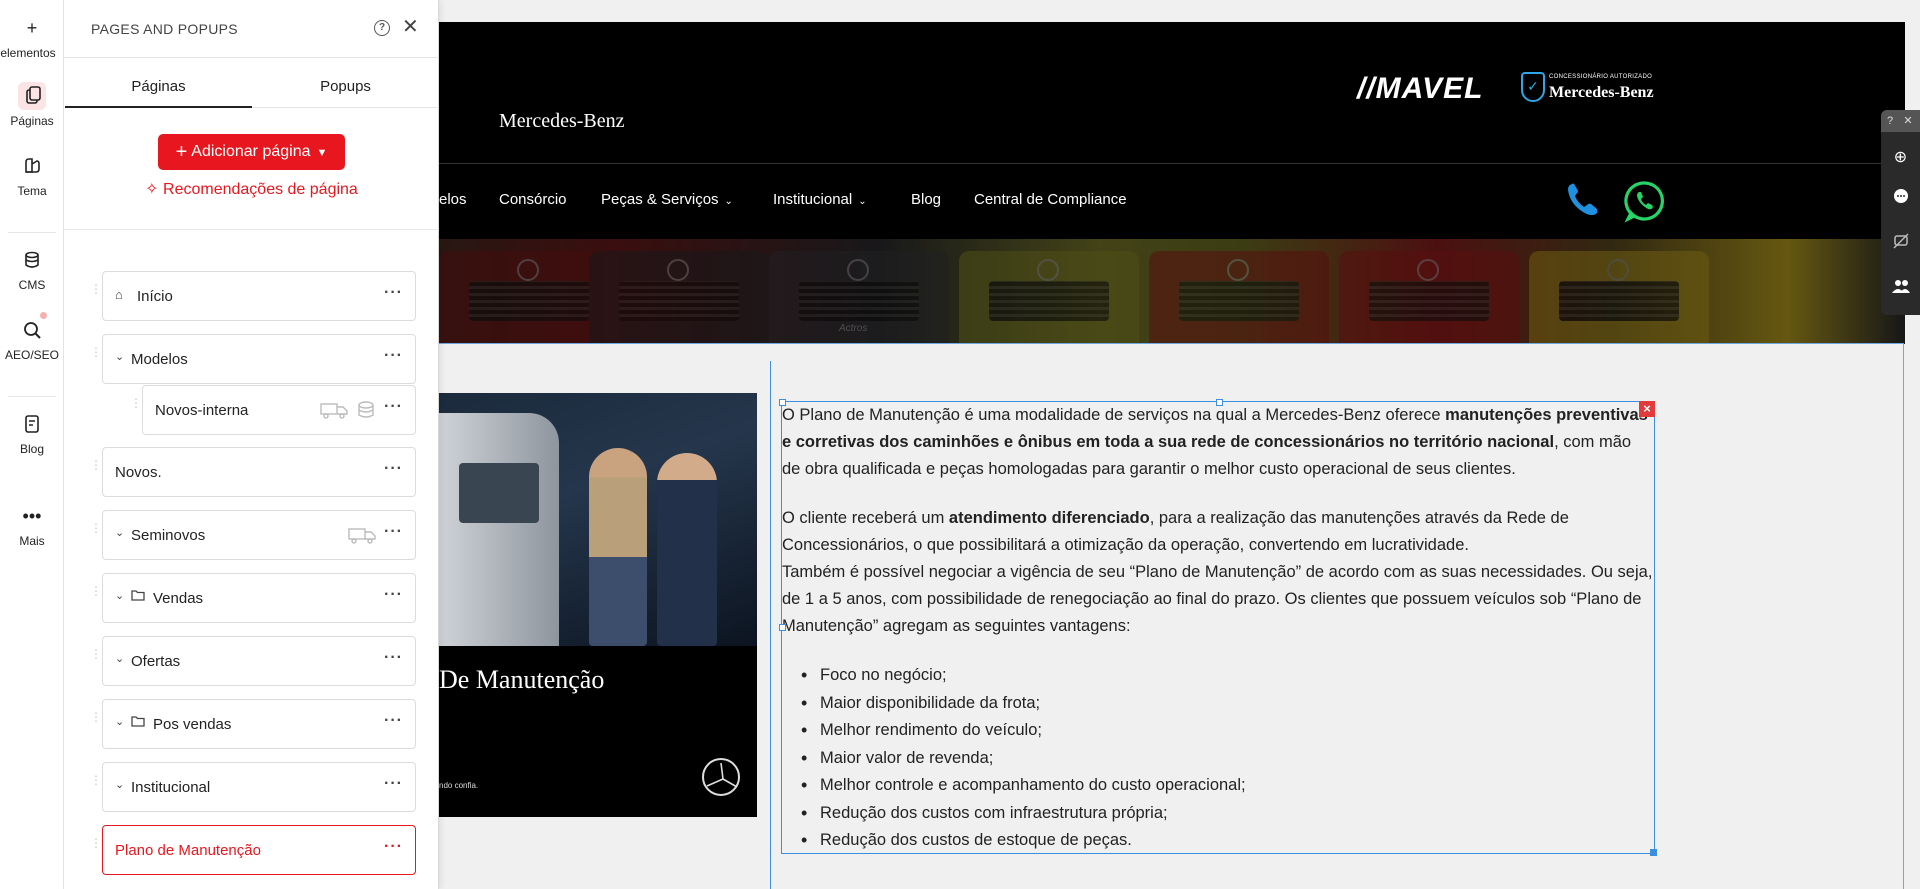 This screenshot has width=1920, height=889. What do you see at coordinates (32, 191) in the screenshot?
I see `rail-item-label: Tema` at bounding box center [32, 191].